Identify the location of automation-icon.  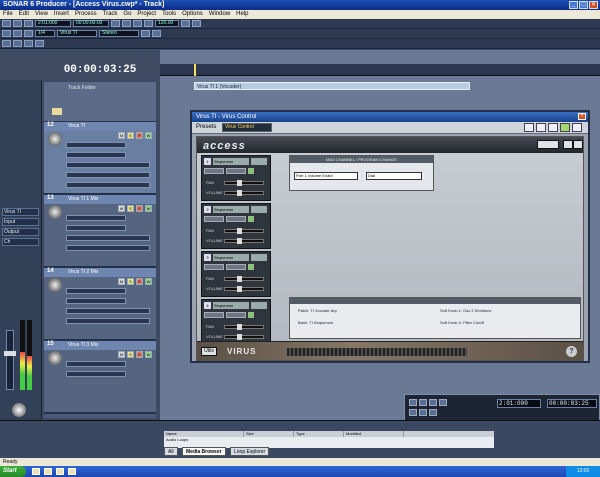
(28, 43).